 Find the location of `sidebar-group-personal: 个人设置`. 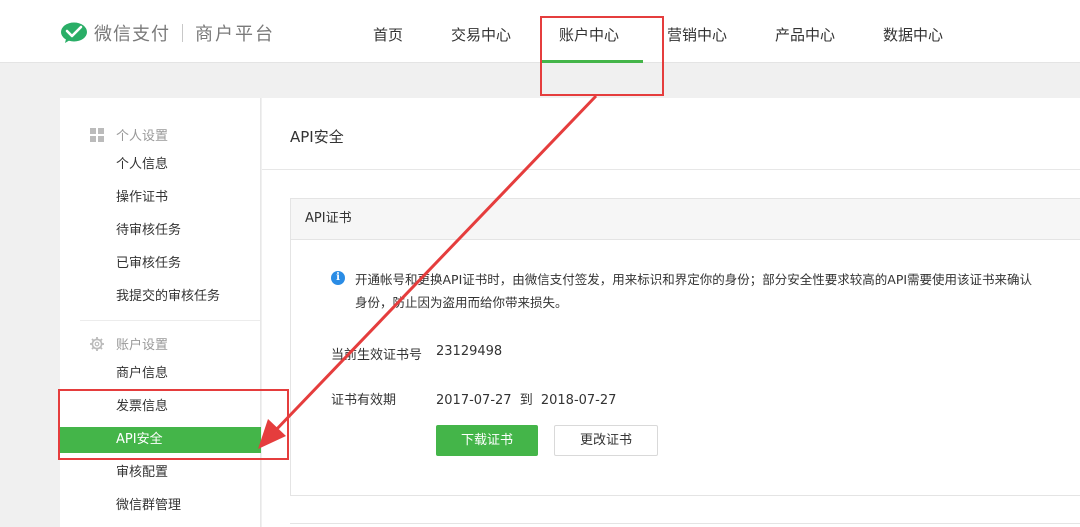

sidebar-group-personal: 个人设置 is located at coordinates (129, 134).